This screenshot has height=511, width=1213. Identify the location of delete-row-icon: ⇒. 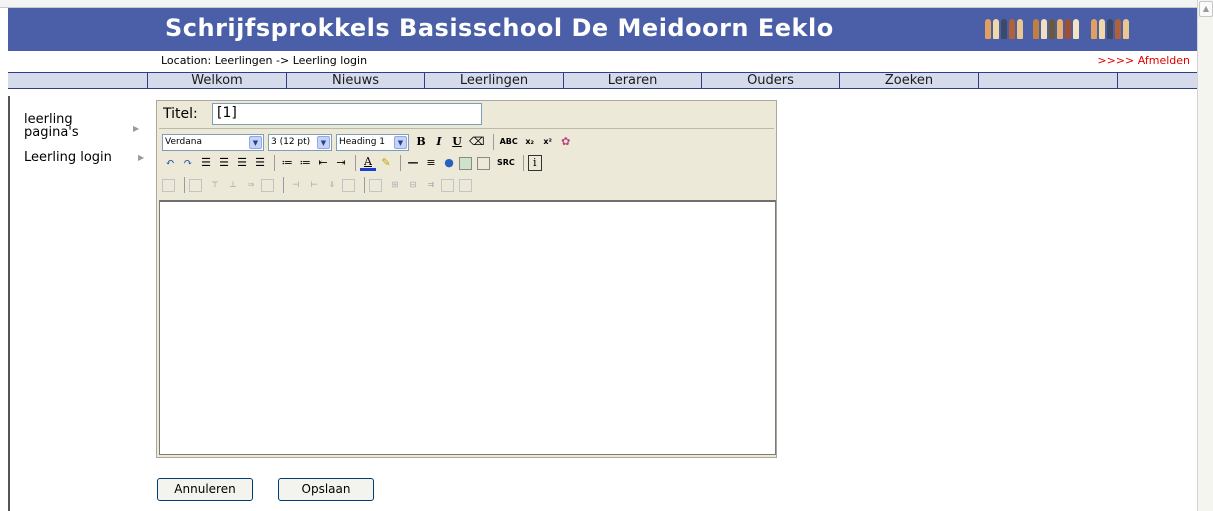
(251, 185).